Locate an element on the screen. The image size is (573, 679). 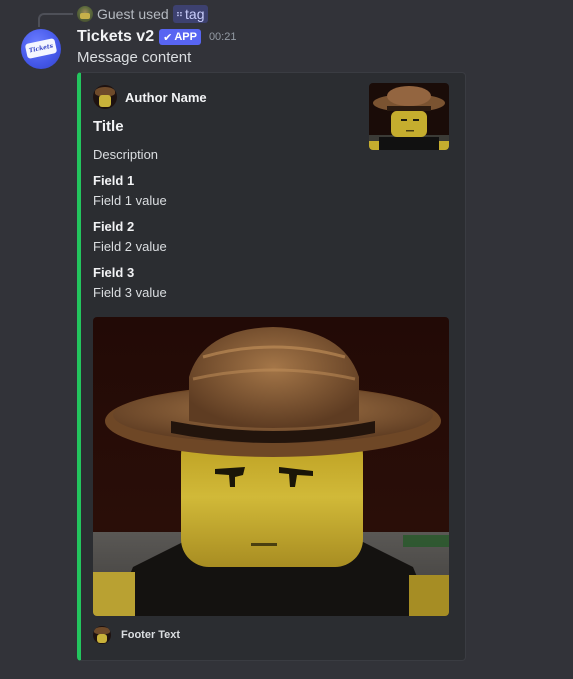
embed-field: Field 3 Field 3 value is located at coordinates (130, 283).